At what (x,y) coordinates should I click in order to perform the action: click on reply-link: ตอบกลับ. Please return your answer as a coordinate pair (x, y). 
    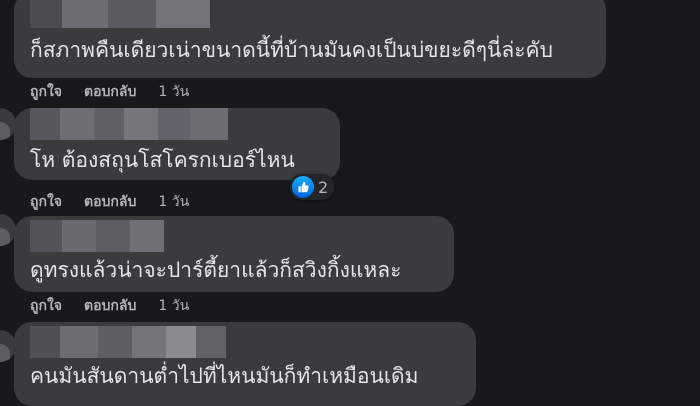
    Looking at the image, I should click on (110, 306).